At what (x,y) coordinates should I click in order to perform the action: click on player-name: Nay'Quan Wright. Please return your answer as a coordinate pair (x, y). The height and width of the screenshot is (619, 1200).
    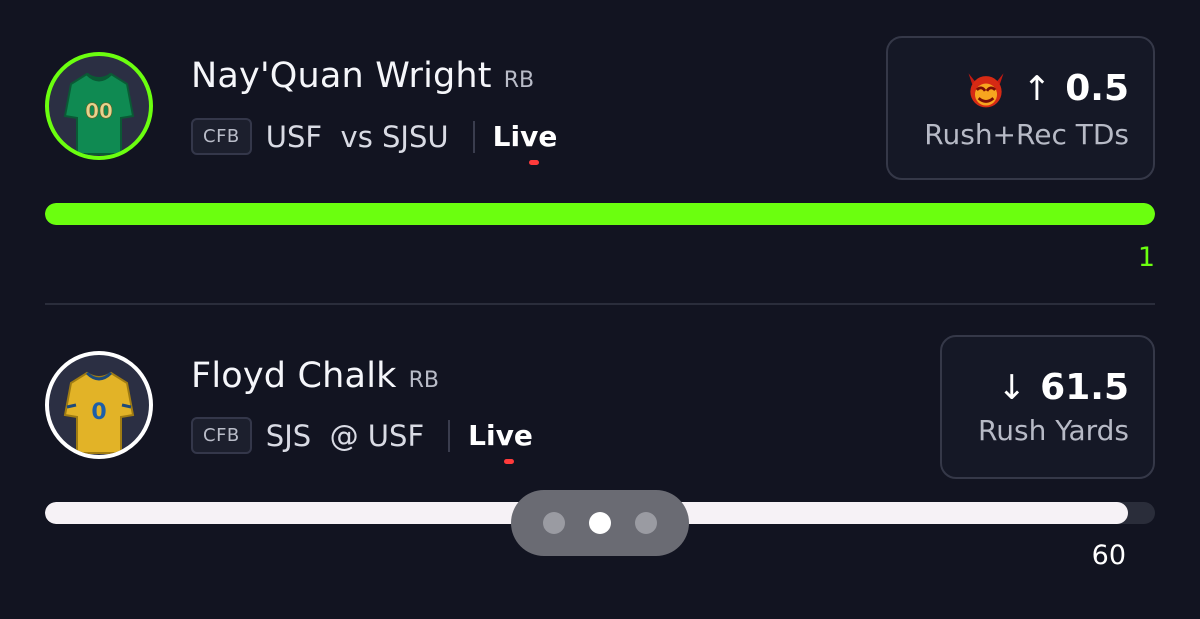
    Looking at the image, I should click on (341, 76).